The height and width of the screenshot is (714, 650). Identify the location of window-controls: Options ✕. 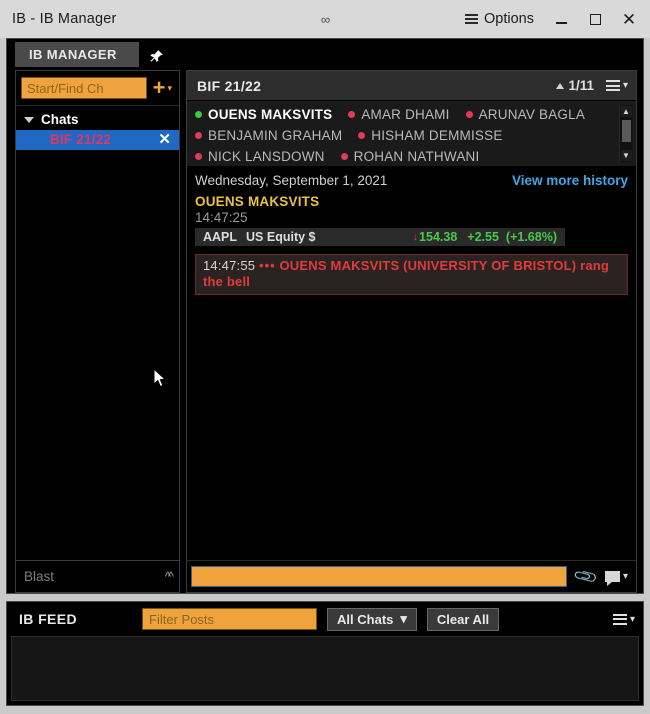
(550, 19).